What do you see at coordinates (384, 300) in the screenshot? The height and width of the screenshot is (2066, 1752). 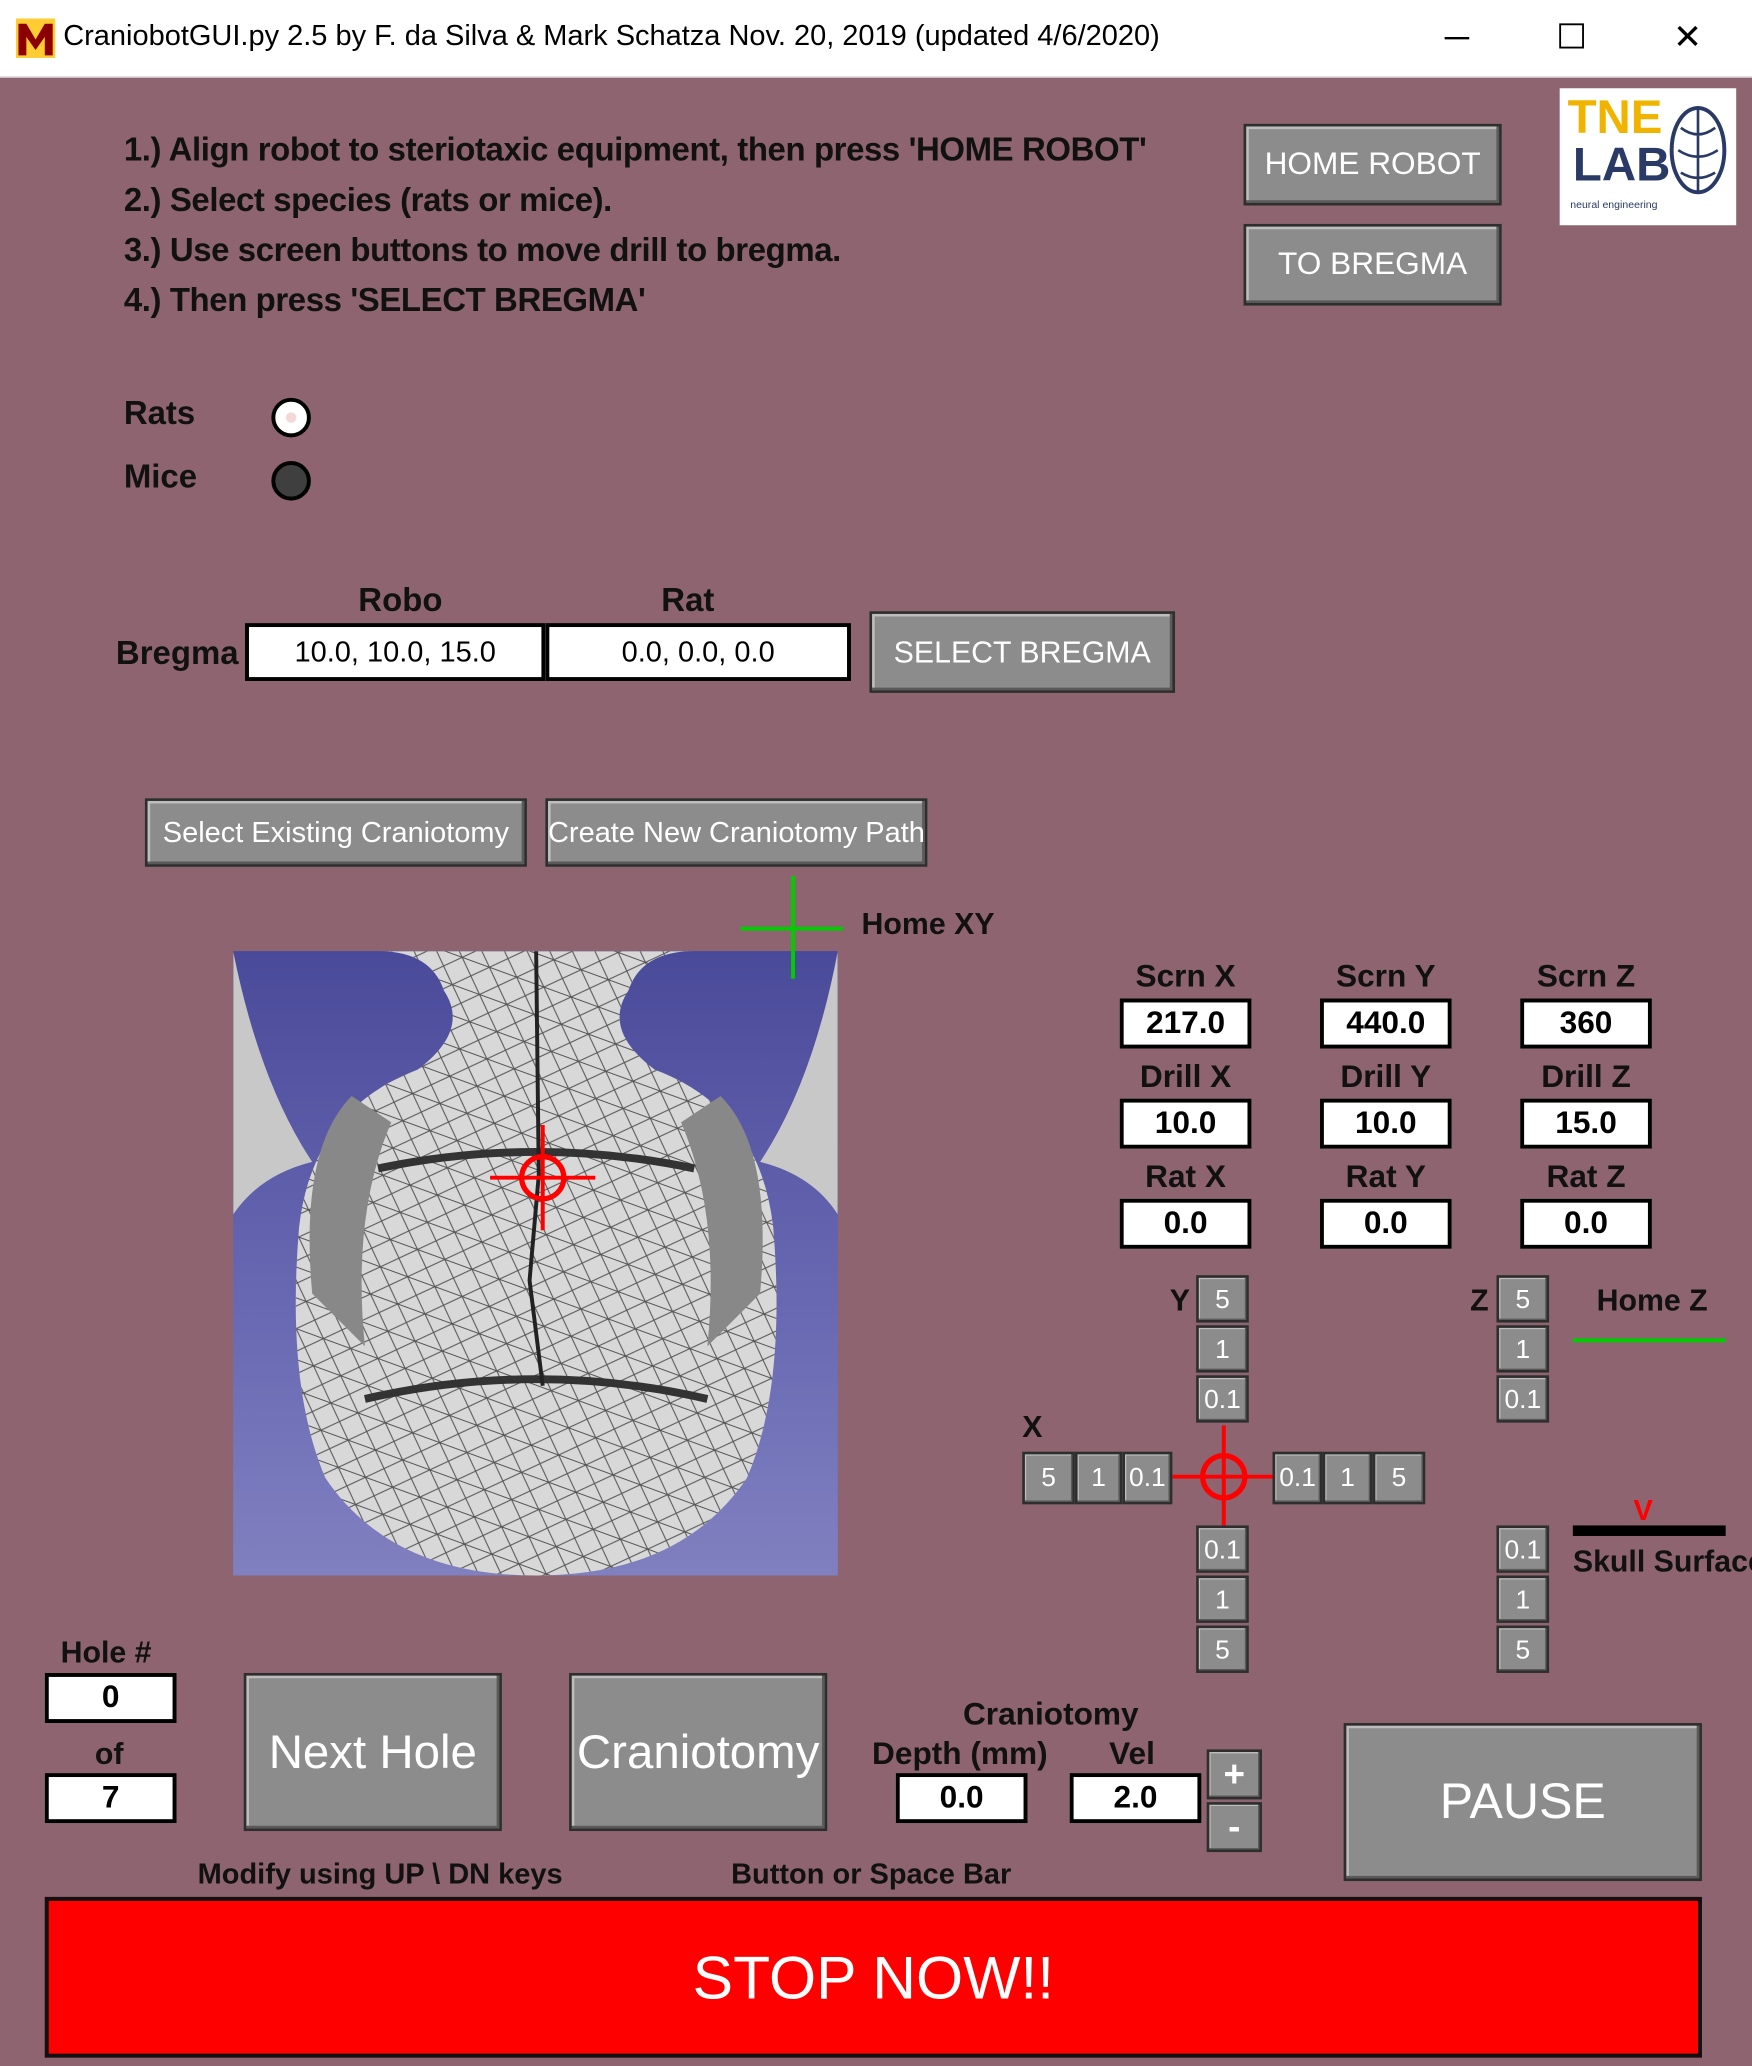 I see `instruction-4: 4.) Then press 'SELECT BREGMA'` at bounding box center [384, 300].